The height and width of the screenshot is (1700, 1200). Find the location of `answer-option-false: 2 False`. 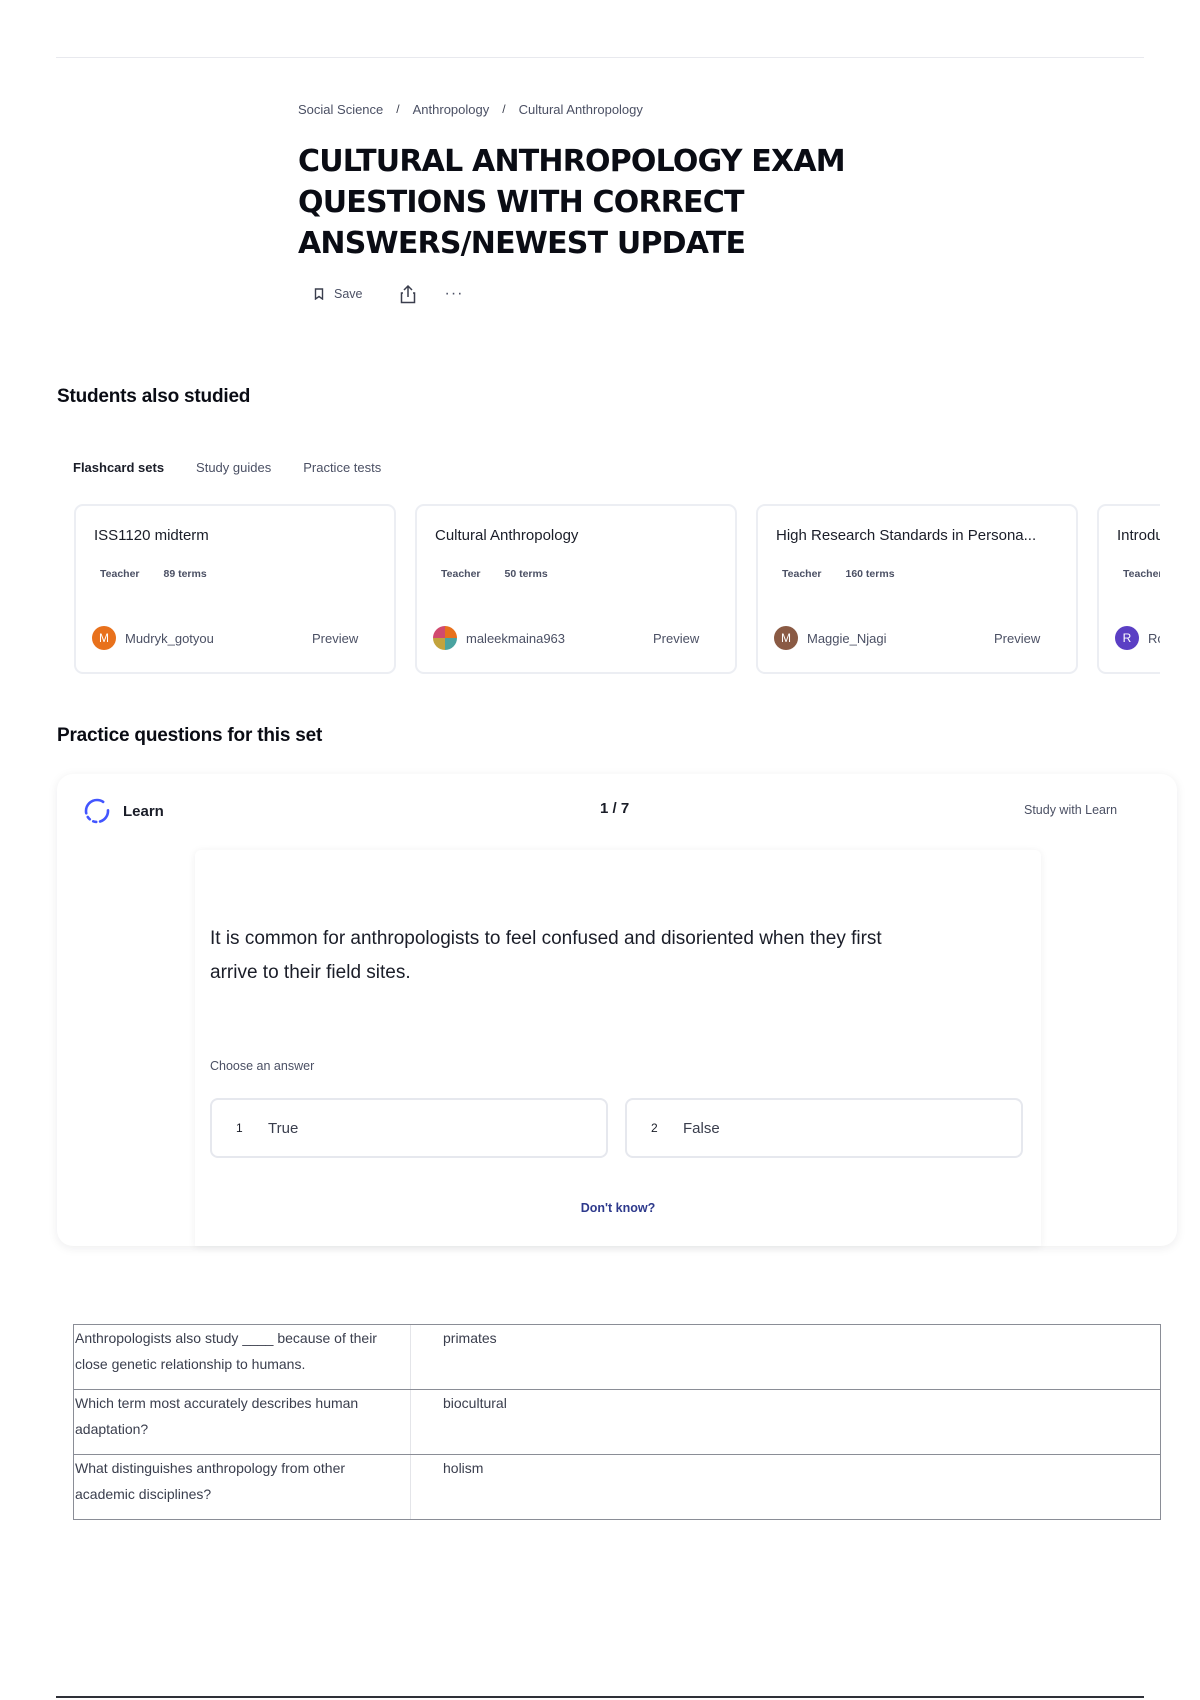

answer-option-false: 2 False is located at coordinates (824, 1128).